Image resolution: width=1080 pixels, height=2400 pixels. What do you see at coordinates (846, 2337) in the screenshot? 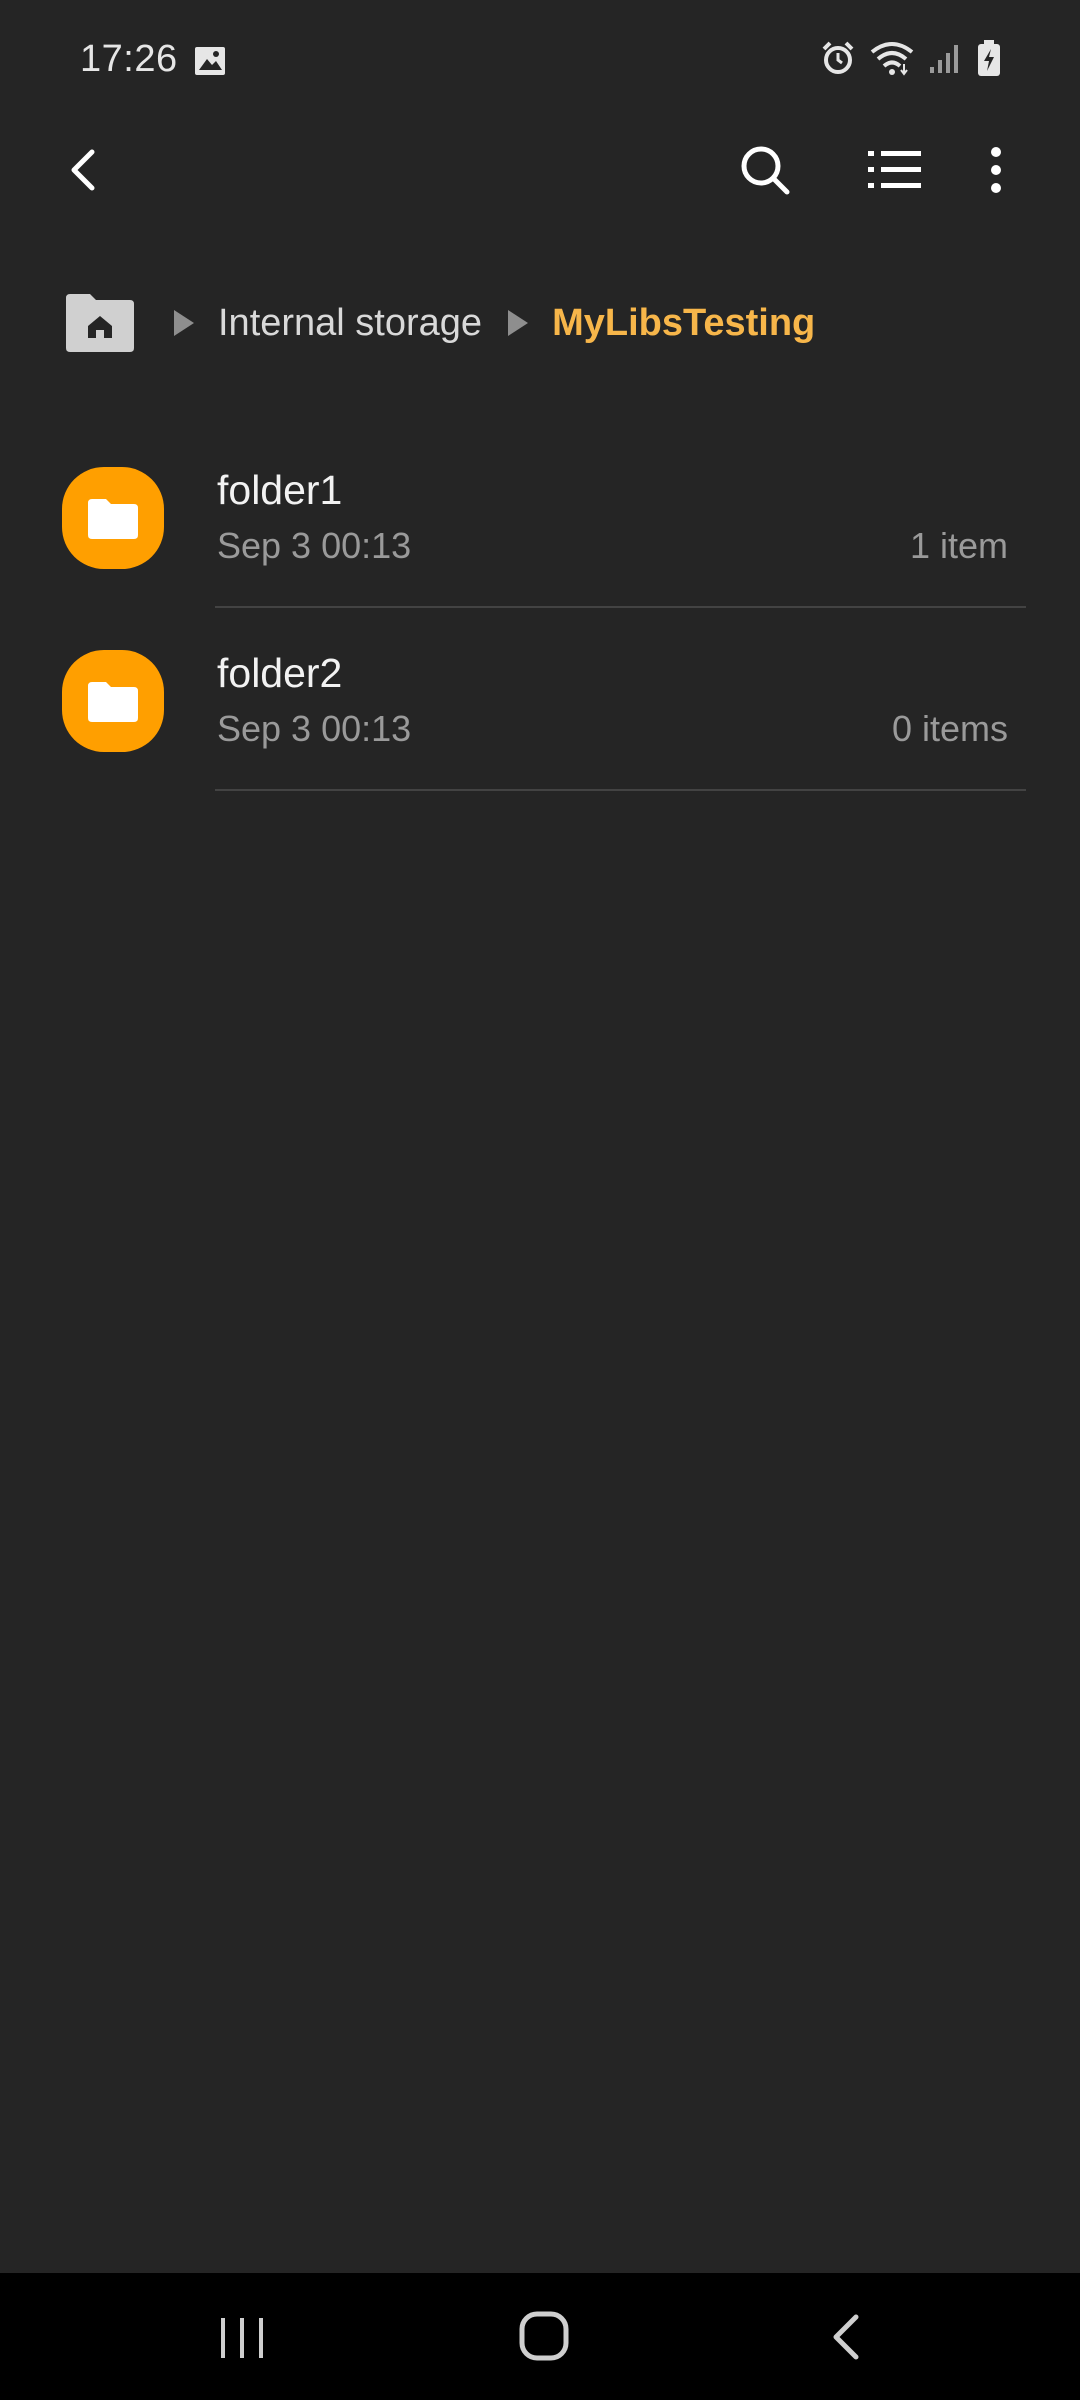
I see `back-icon` at bounding box center [846, 2337].